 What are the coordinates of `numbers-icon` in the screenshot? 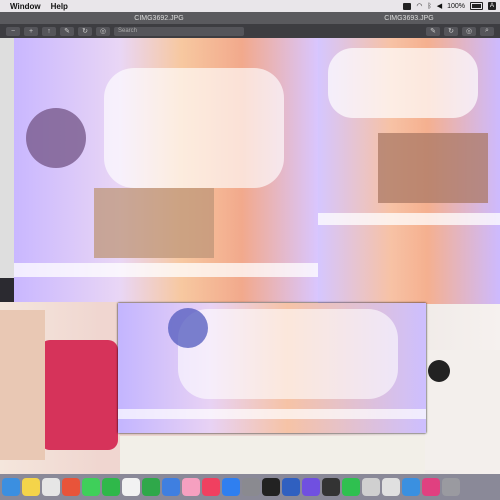 It's located at (151, 487).